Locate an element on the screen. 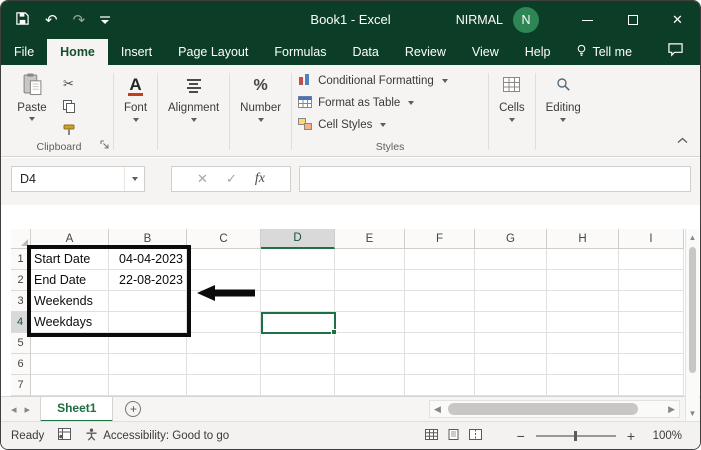  insert-function-icon: fx is located at coordinates (260, 179).